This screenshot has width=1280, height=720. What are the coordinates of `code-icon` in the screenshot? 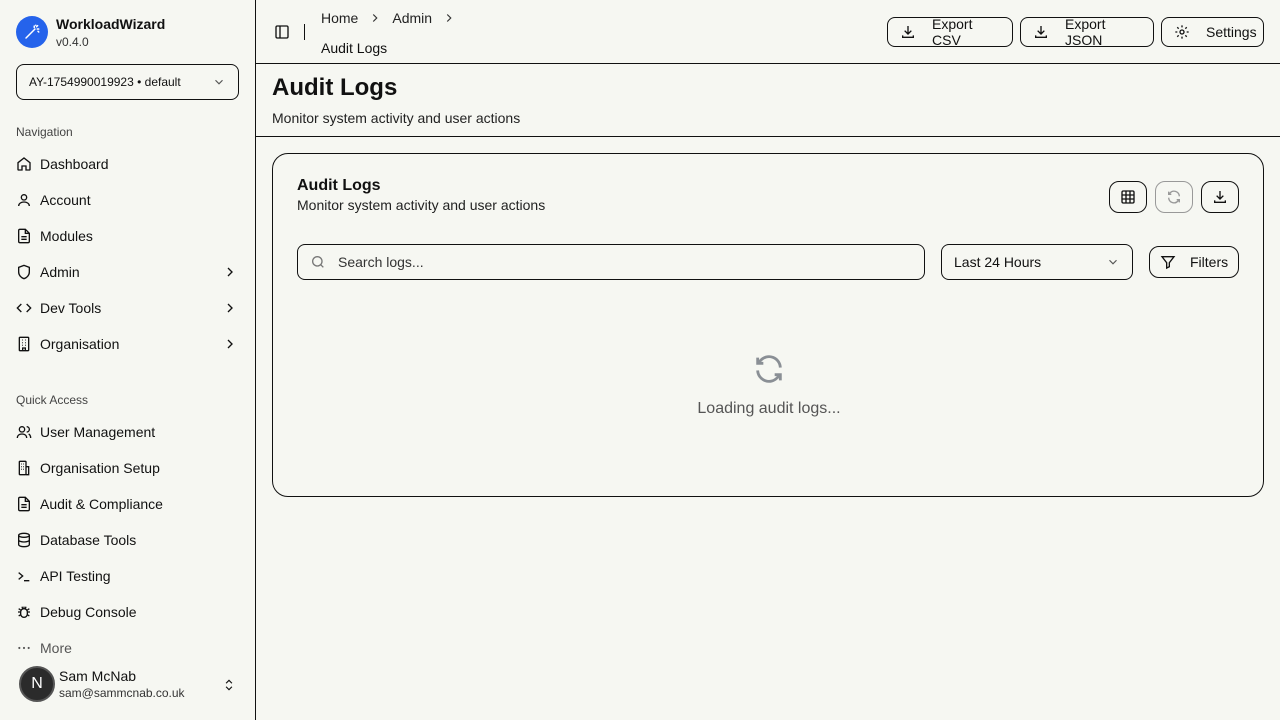 It's located at (24, 308).